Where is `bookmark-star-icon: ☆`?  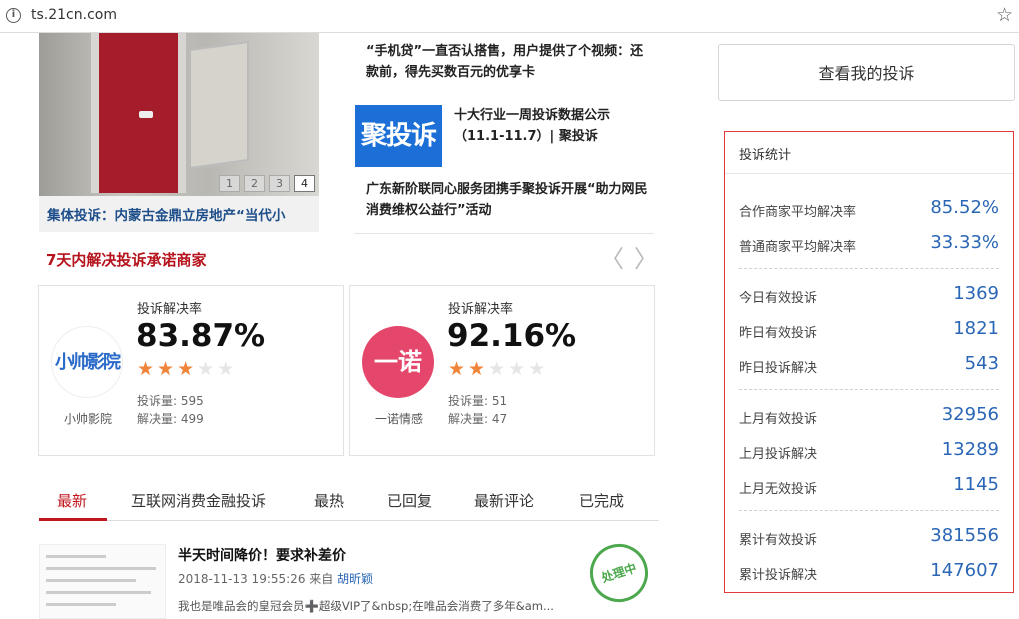
bookmark-star-icon: ☆ is located at coordinates (1004, 15).